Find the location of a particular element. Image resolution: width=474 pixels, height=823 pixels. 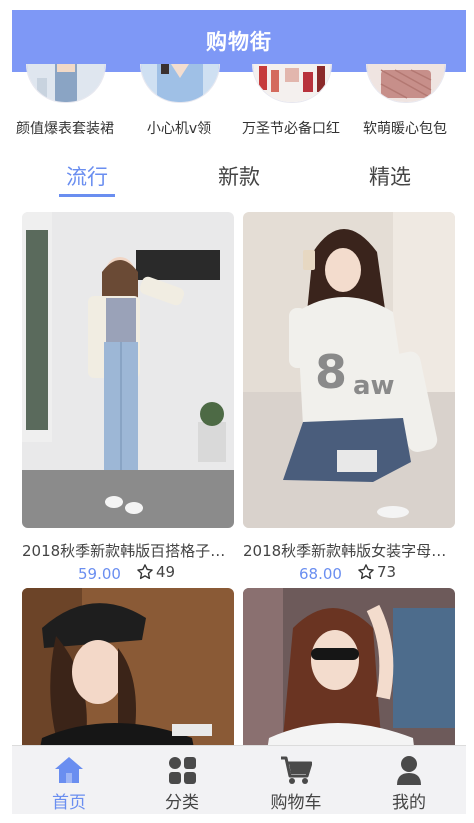

tabbar-item-cart: 购物车 is located at coordinates (296, 780).